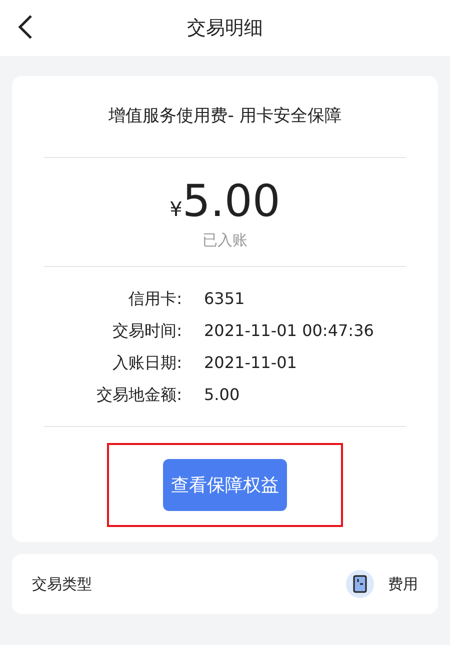 The height and width of the screenshot is (645, 450). I want to click on detail-label: 交易时间:, so click(147, 331).